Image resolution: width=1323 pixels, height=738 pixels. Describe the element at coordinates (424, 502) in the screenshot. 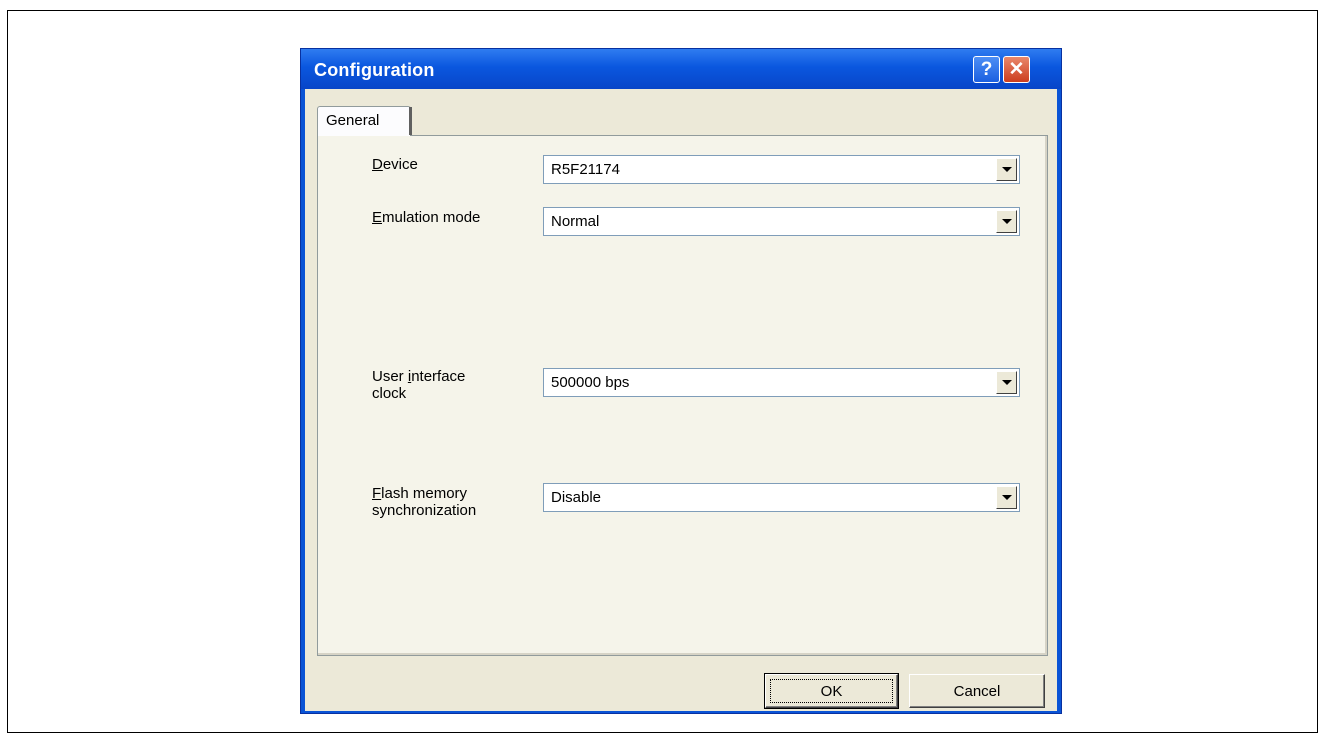

I see `flash-memory-sync-label: Flash memory synchronization` at that location.